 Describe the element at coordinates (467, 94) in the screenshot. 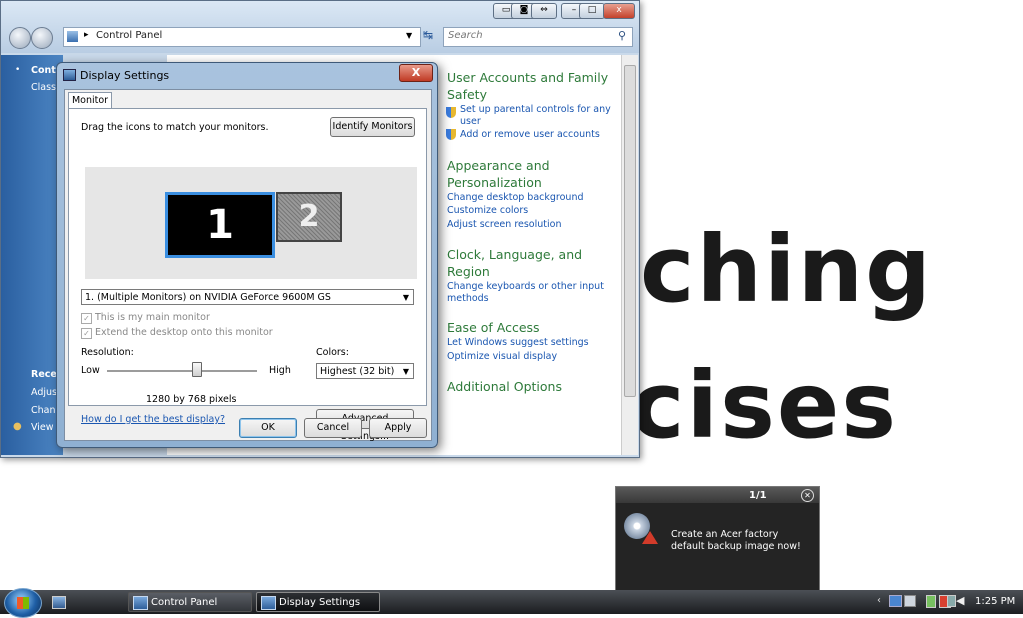

I see `category-user-accounts-l2: Safety` at that location.